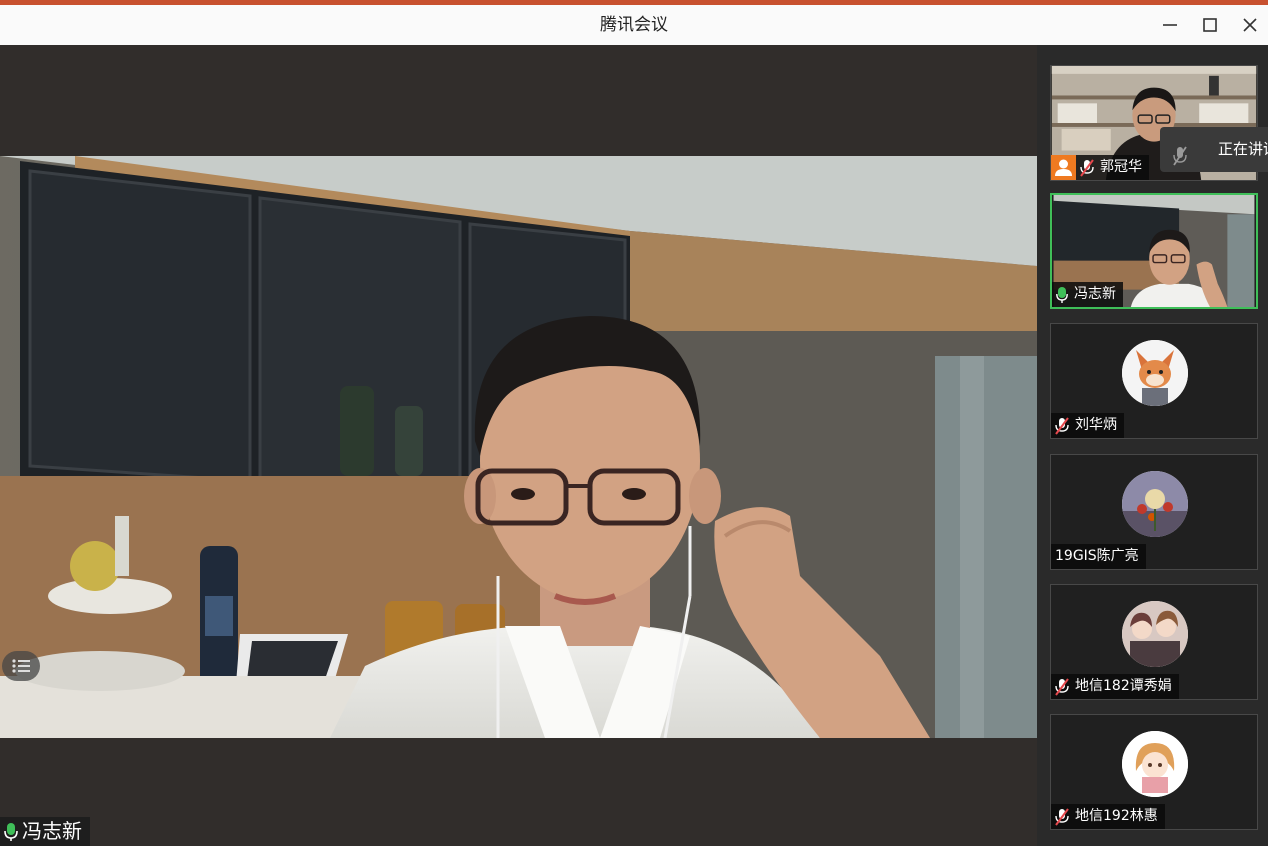  I want to click on cartoon-avatar-image, so click(1155, 373).